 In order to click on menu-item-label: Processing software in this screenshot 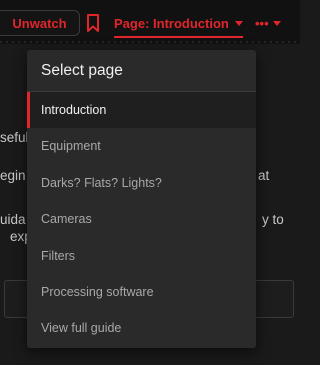, I will do `click(97, 292)`.